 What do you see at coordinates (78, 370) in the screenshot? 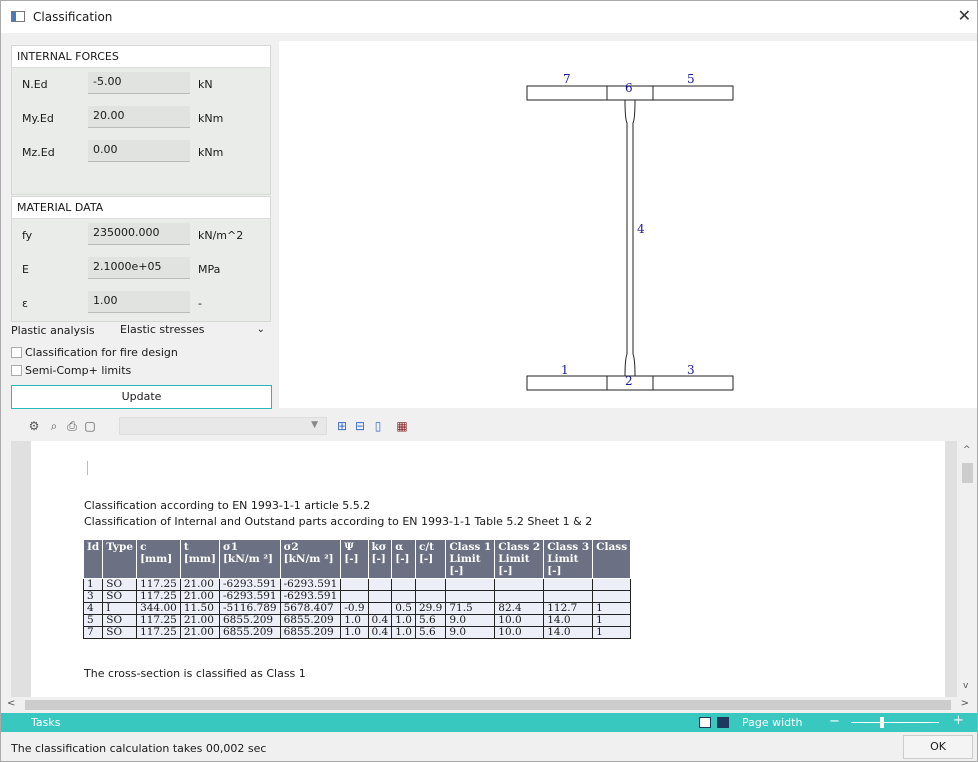
I see `semi-comp-label: Semi-Comp+ limits` at bounding box center [78, 370].